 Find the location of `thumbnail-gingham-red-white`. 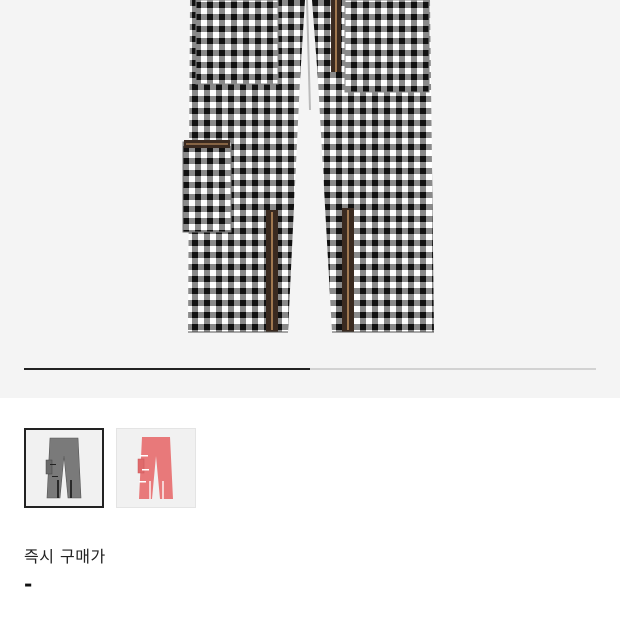

thumbnail-gingham-red-white is located at coordinates (156, 468).